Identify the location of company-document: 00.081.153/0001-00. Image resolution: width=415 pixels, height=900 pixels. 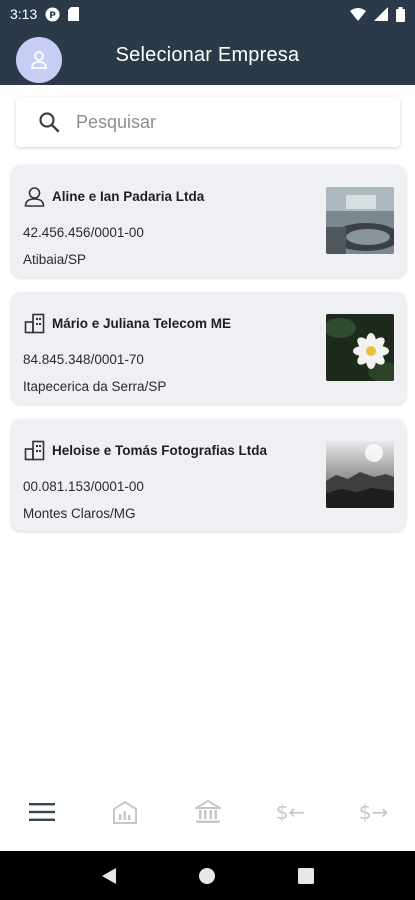
(83, 486).